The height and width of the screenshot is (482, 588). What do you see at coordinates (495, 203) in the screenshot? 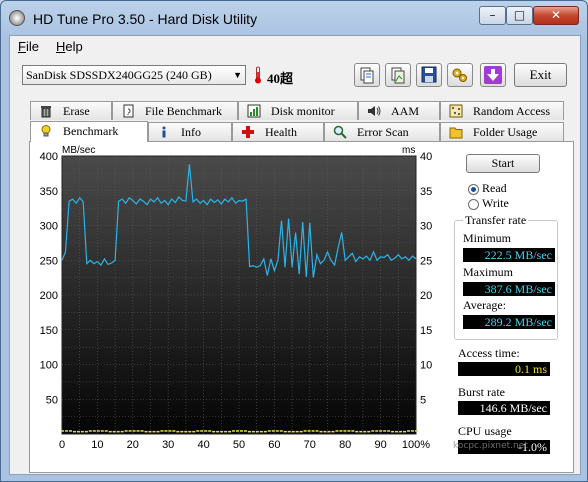
I see `write-radio-label: Write` at bounding box center [495, 203].